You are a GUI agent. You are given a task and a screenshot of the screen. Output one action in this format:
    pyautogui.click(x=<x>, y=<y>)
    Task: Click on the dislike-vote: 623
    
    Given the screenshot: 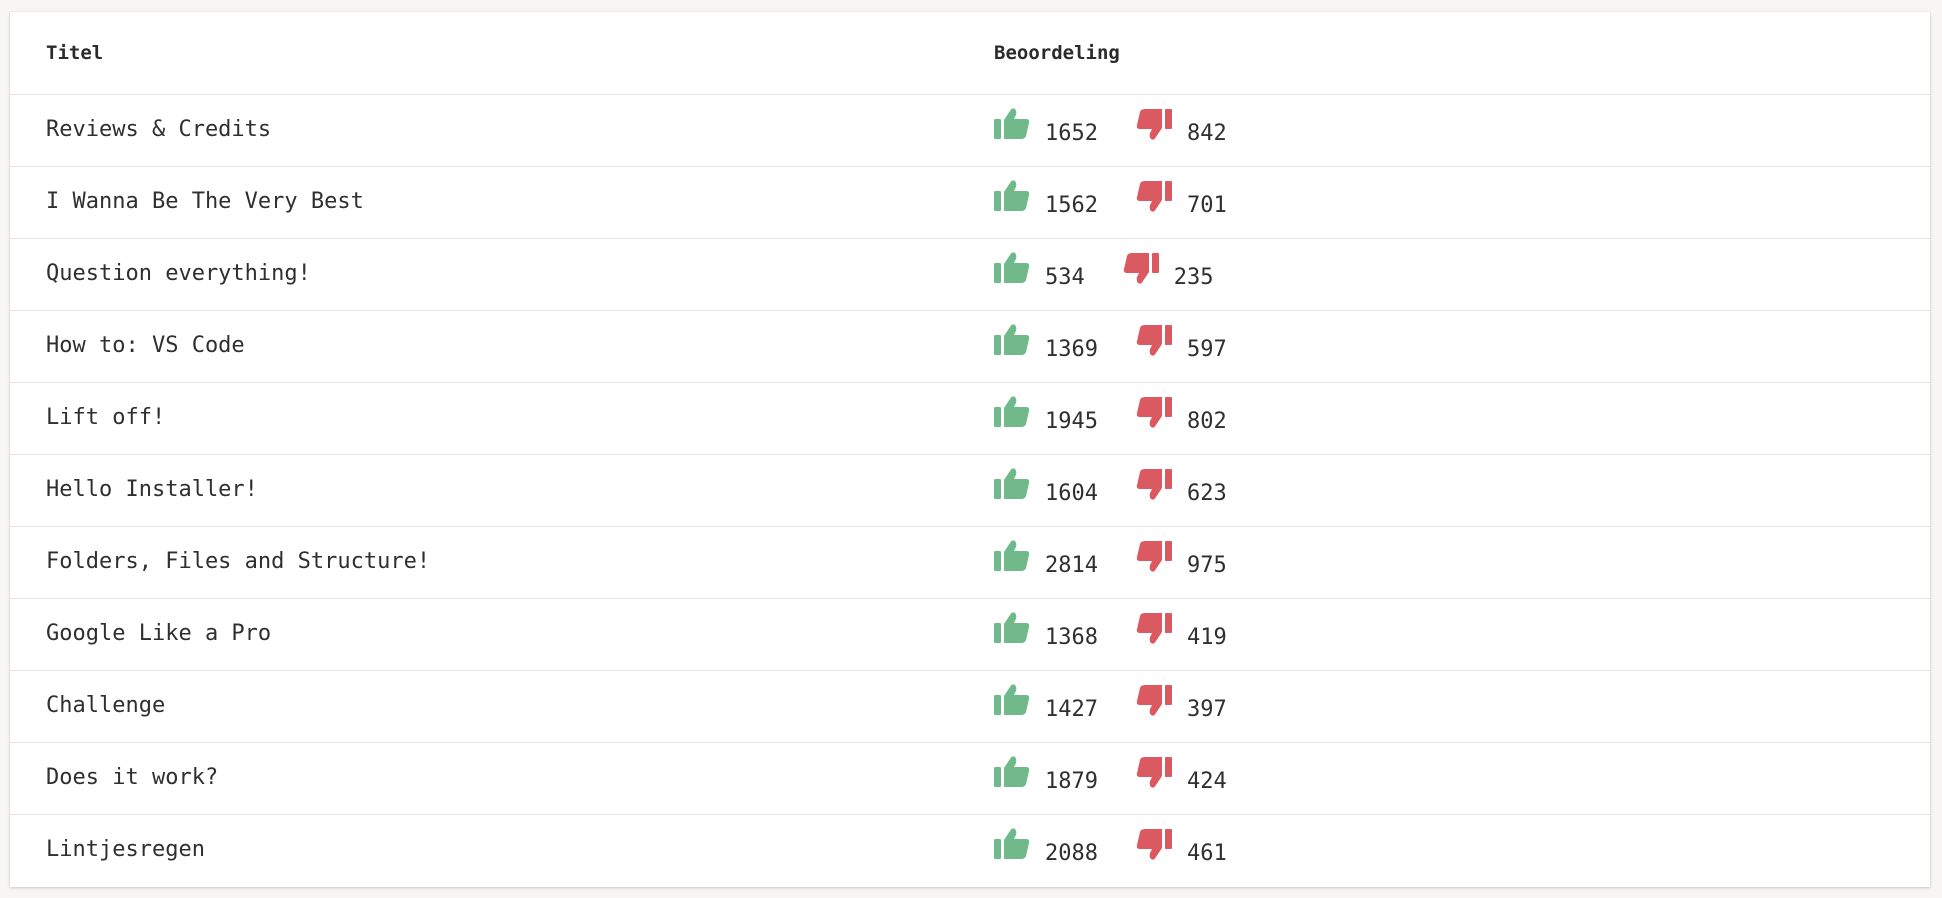 What is the action you would take?
    pyautogui.click(x=1181, y=486)
    